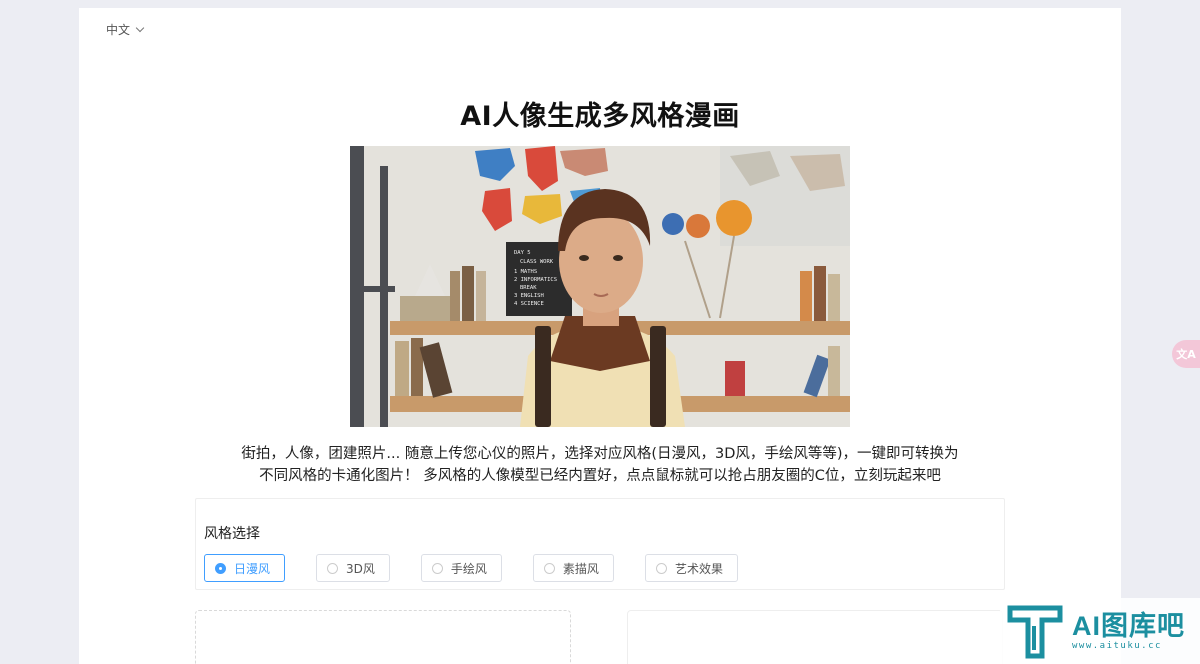 Image resolution: width=1200 pixels, height=664 pixels. Describe the element at coordinates (535, 280) in the screenshot. I see `svg-text: 2 INFORMATICS` at that location.